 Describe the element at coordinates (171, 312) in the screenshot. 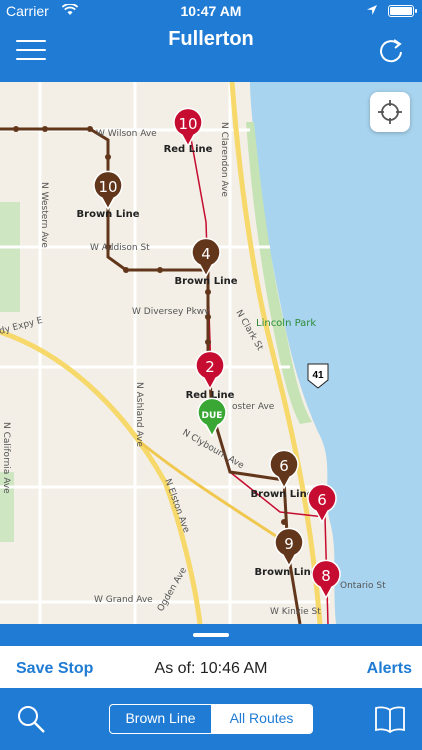

I see `street-label: W Diversey Pkwy` at that location.